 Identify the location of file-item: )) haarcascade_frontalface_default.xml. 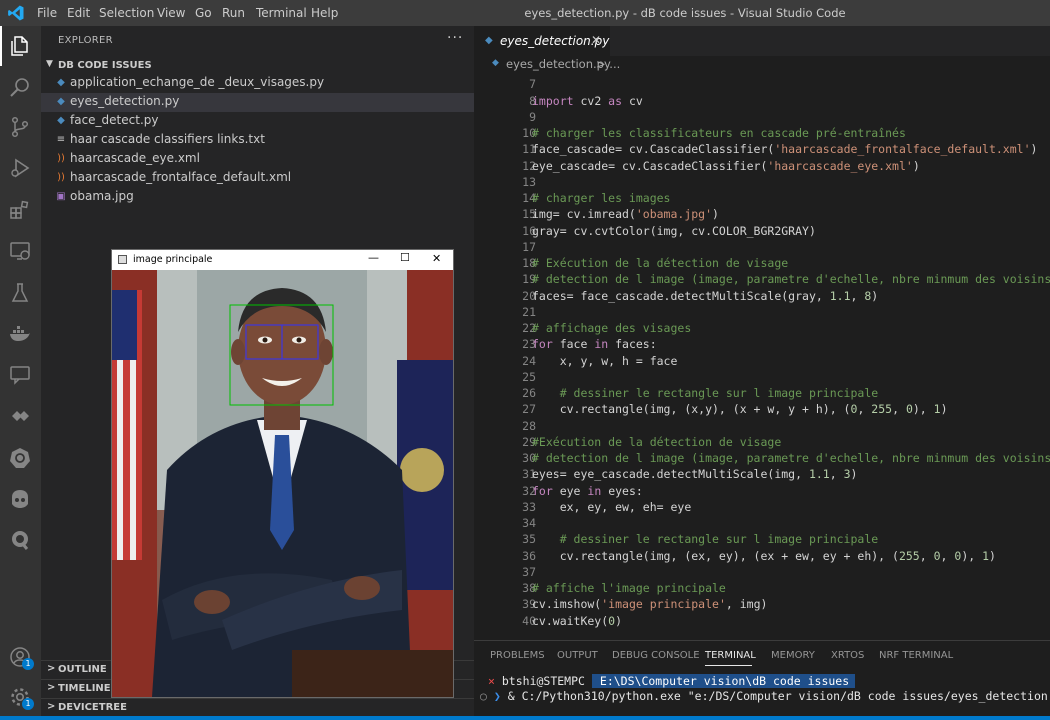
(257, 178).